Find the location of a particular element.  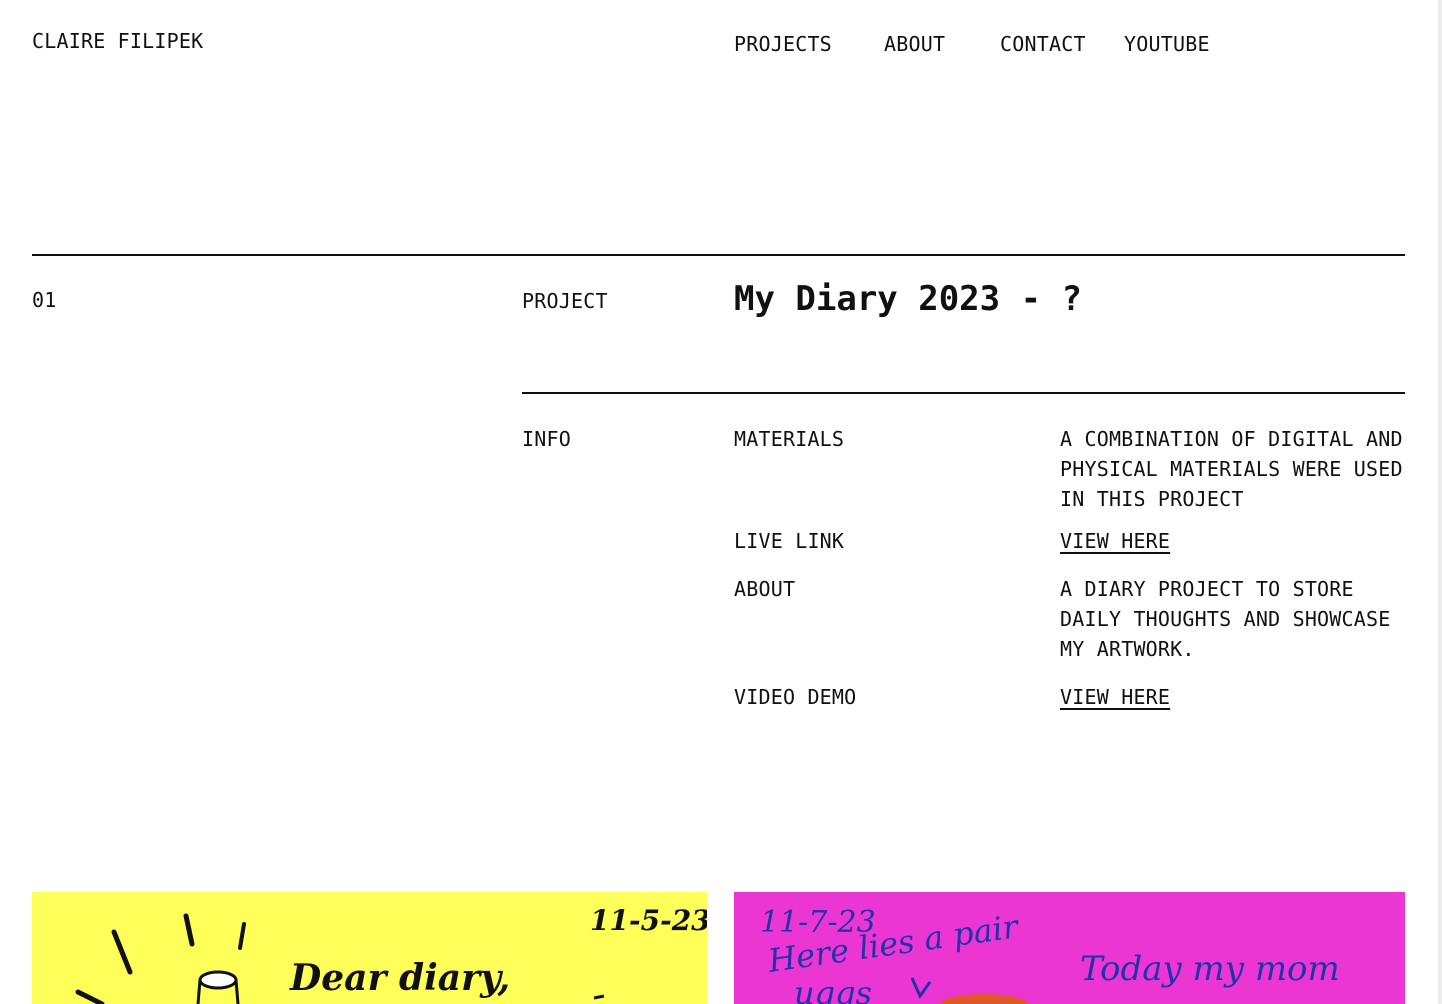

nav-projects: PROJECTS is located at coordinates (783, 44).